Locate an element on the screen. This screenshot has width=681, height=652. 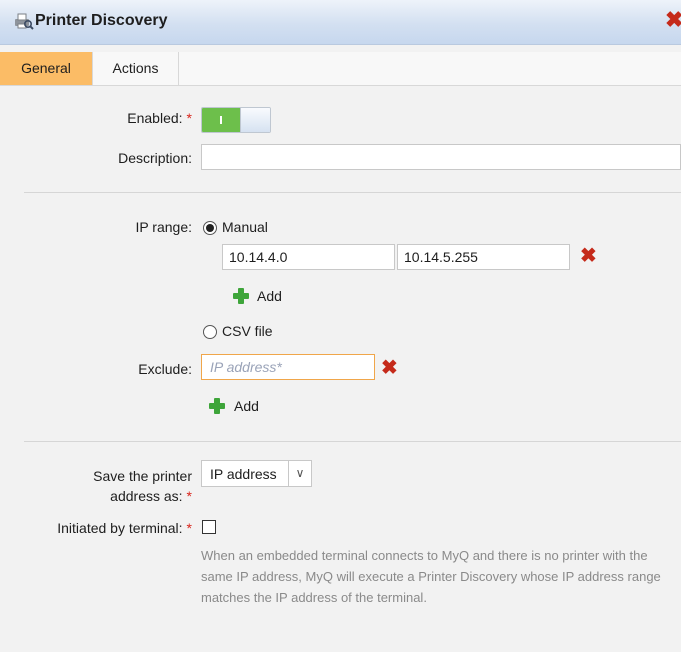
add-range-button: Add is located at coordinates (269, 296).